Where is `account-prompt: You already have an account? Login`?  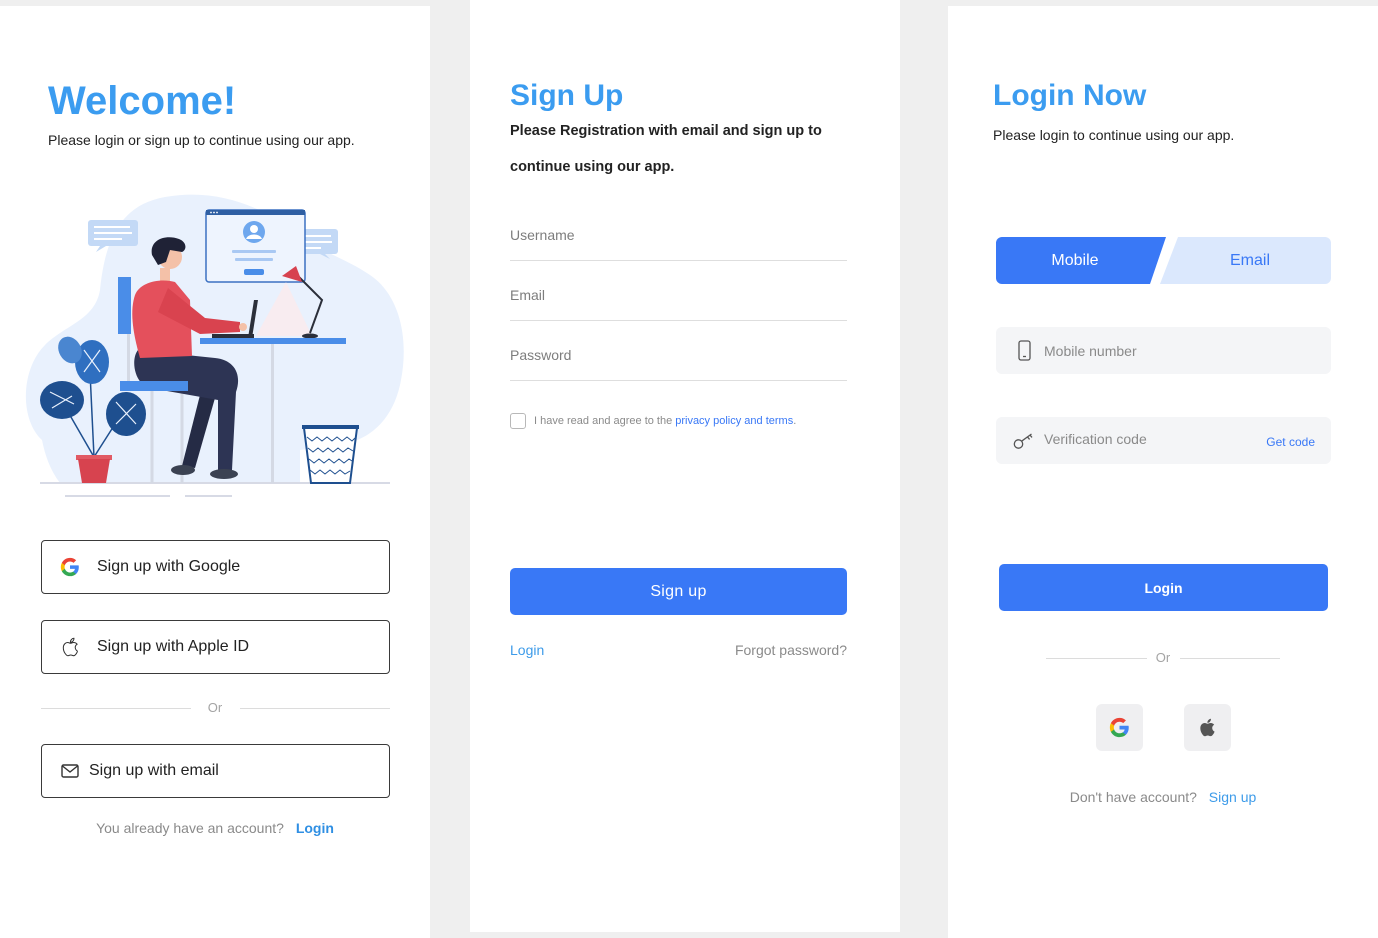
account-prompt: You already have an account? Login is located at coordinates (215, 828).